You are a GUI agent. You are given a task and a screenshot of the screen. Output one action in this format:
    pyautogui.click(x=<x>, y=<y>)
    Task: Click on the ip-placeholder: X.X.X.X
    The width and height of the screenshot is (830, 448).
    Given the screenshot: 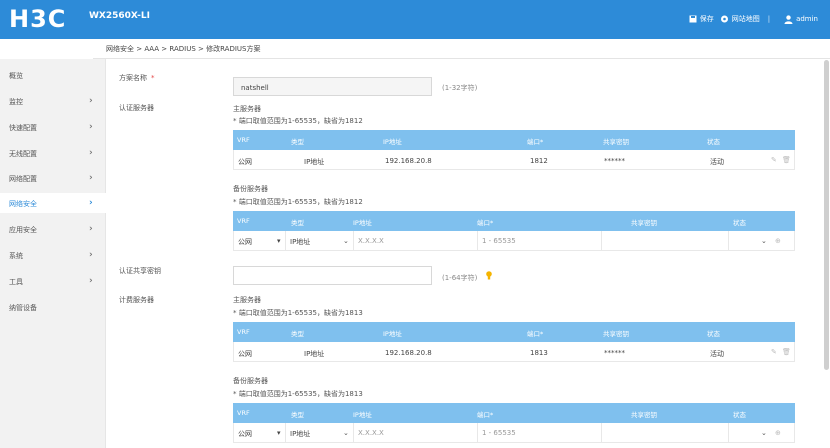 What is the action you would take?
    pyautogui.click(x=371, y=433)
    